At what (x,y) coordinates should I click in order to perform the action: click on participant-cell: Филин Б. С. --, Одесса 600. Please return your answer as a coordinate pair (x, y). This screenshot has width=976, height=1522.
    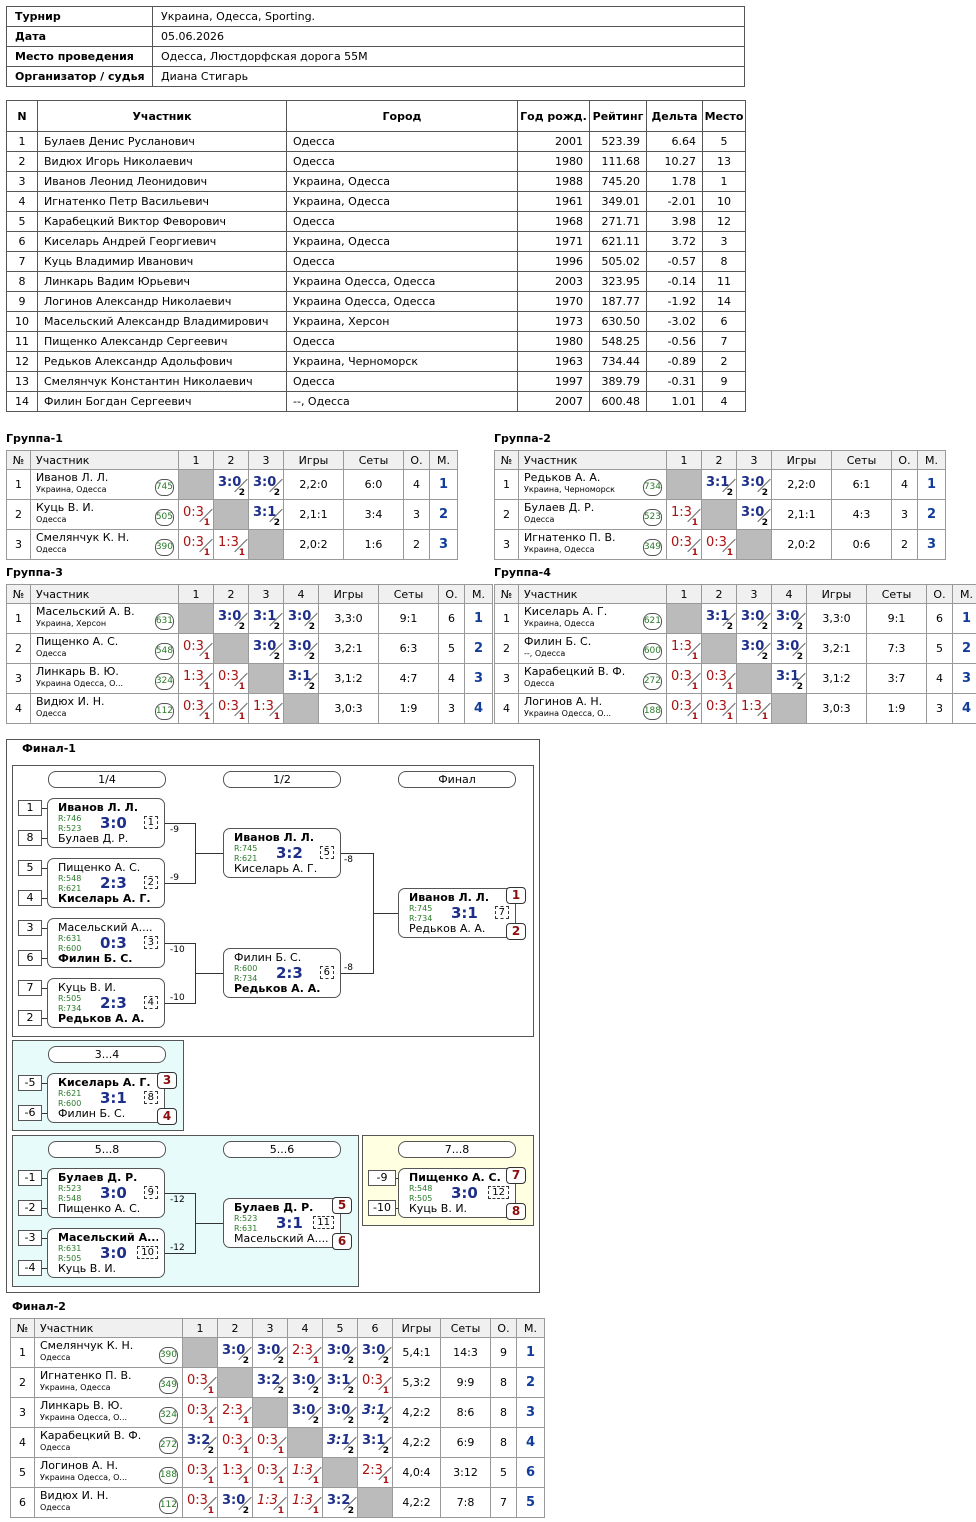
    Looking at the image, I should click on (592, 648).